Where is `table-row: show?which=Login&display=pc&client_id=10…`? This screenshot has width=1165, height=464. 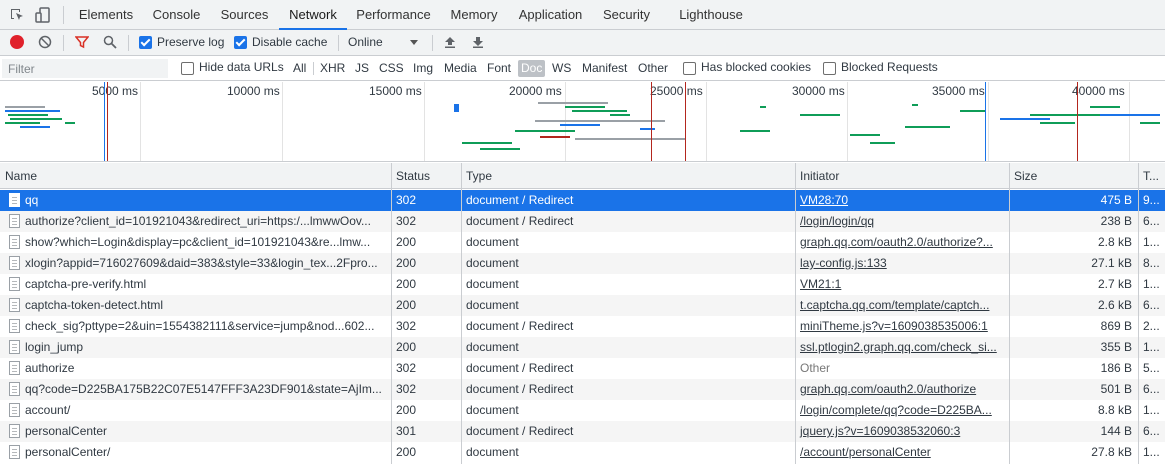
table-row: show?which=Login&display=pc&client_id=10… is located at coordinates (582, 242).